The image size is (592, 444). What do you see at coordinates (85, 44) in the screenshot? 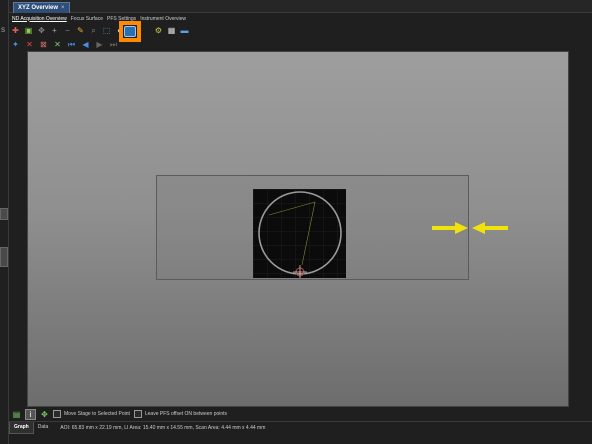
I see `previous-icon: ◀` at bounding box center [85, 44].